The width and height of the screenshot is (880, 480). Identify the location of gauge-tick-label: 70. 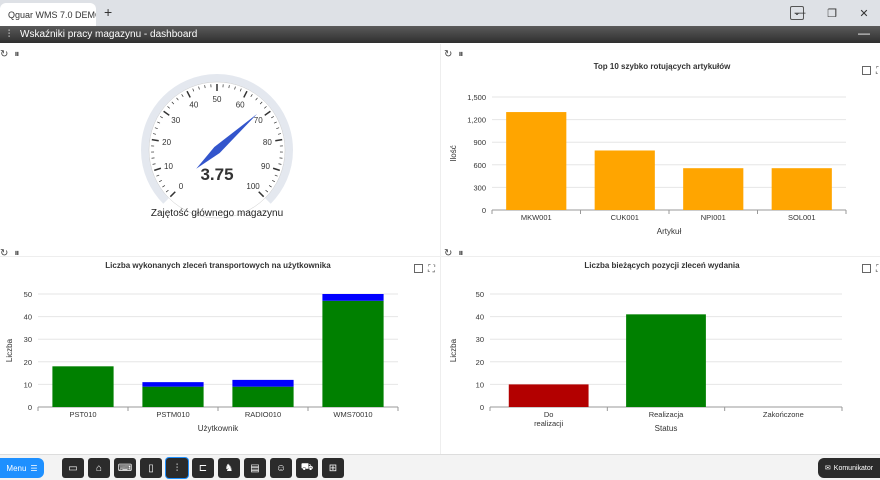
(258, 120).